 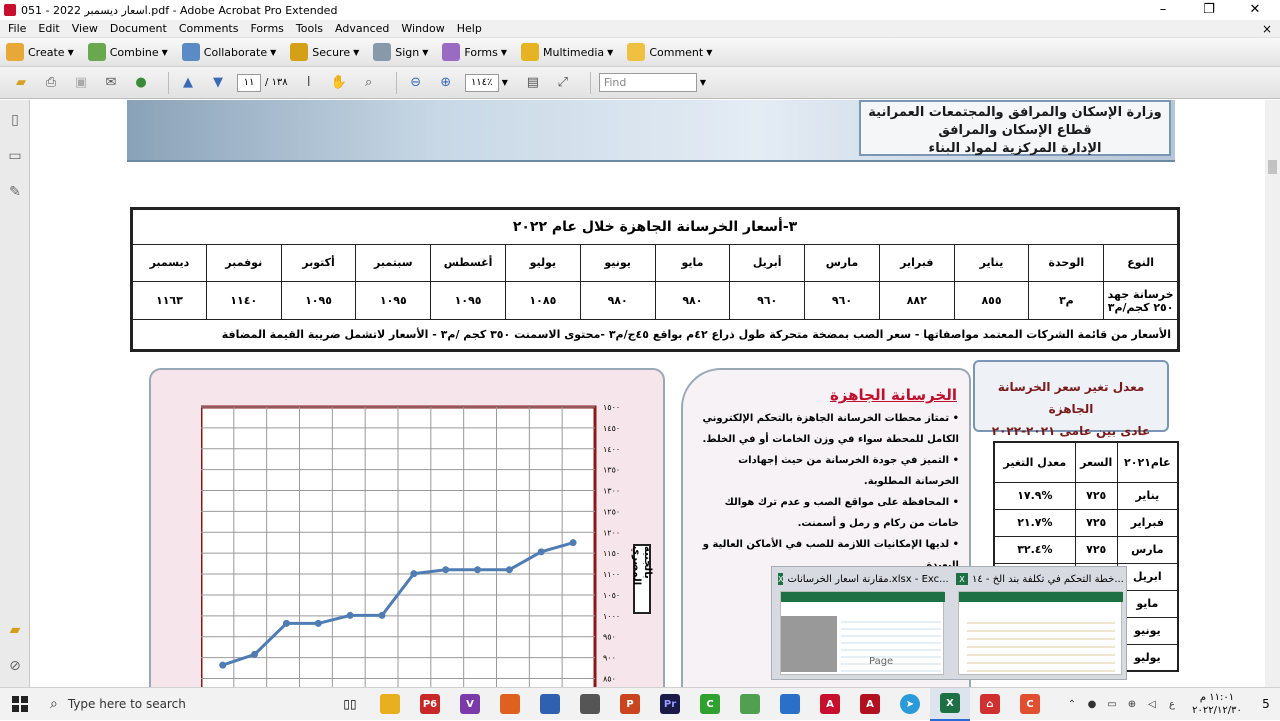 I want to click on taskbar-search: ⌕ Type here to search, so click(x=185, y=704).